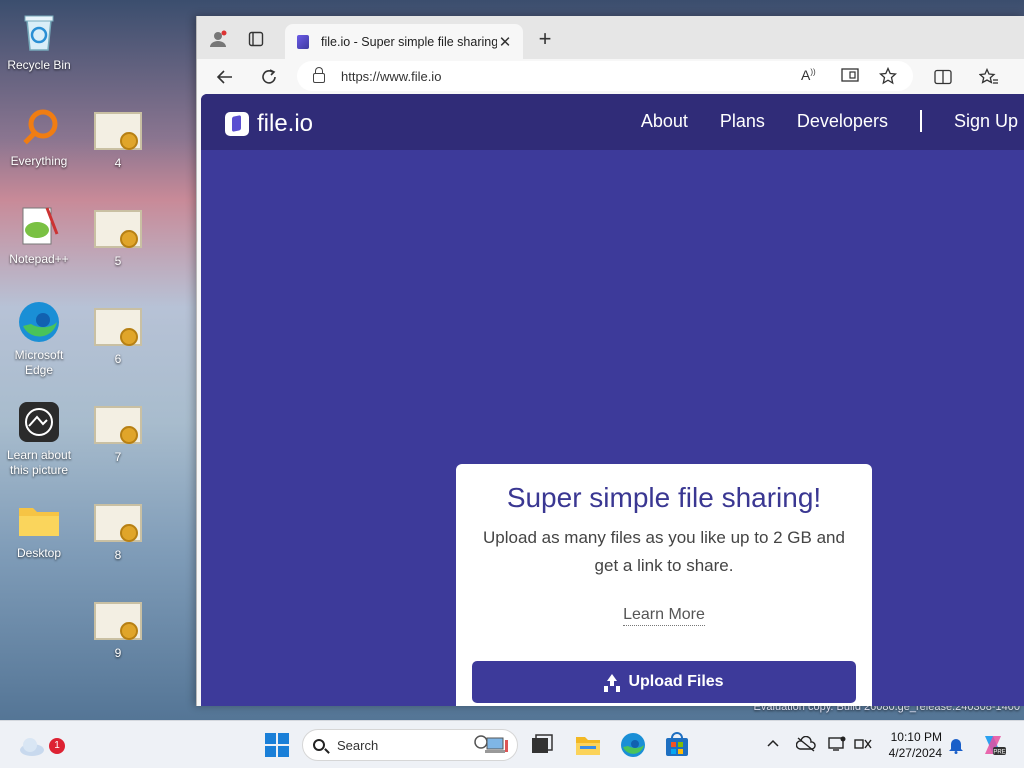  What do you see at coordinates (237, 124) in the screenshot?
I see `fileio-logo-icon` at bounding box center [237, 124].